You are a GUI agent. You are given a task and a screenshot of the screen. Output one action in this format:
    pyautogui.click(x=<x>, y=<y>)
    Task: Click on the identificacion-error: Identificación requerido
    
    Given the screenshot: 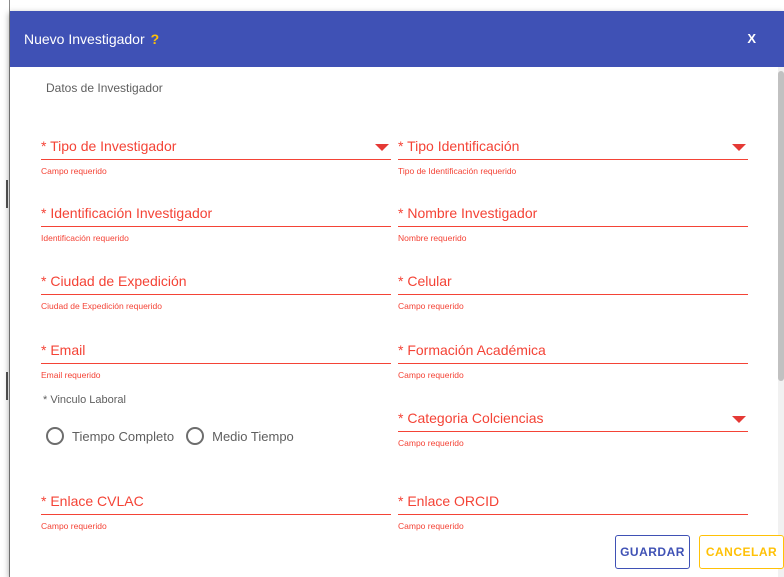 What is the action you would take?
    pyautogui.click(x=85, y=238)
    